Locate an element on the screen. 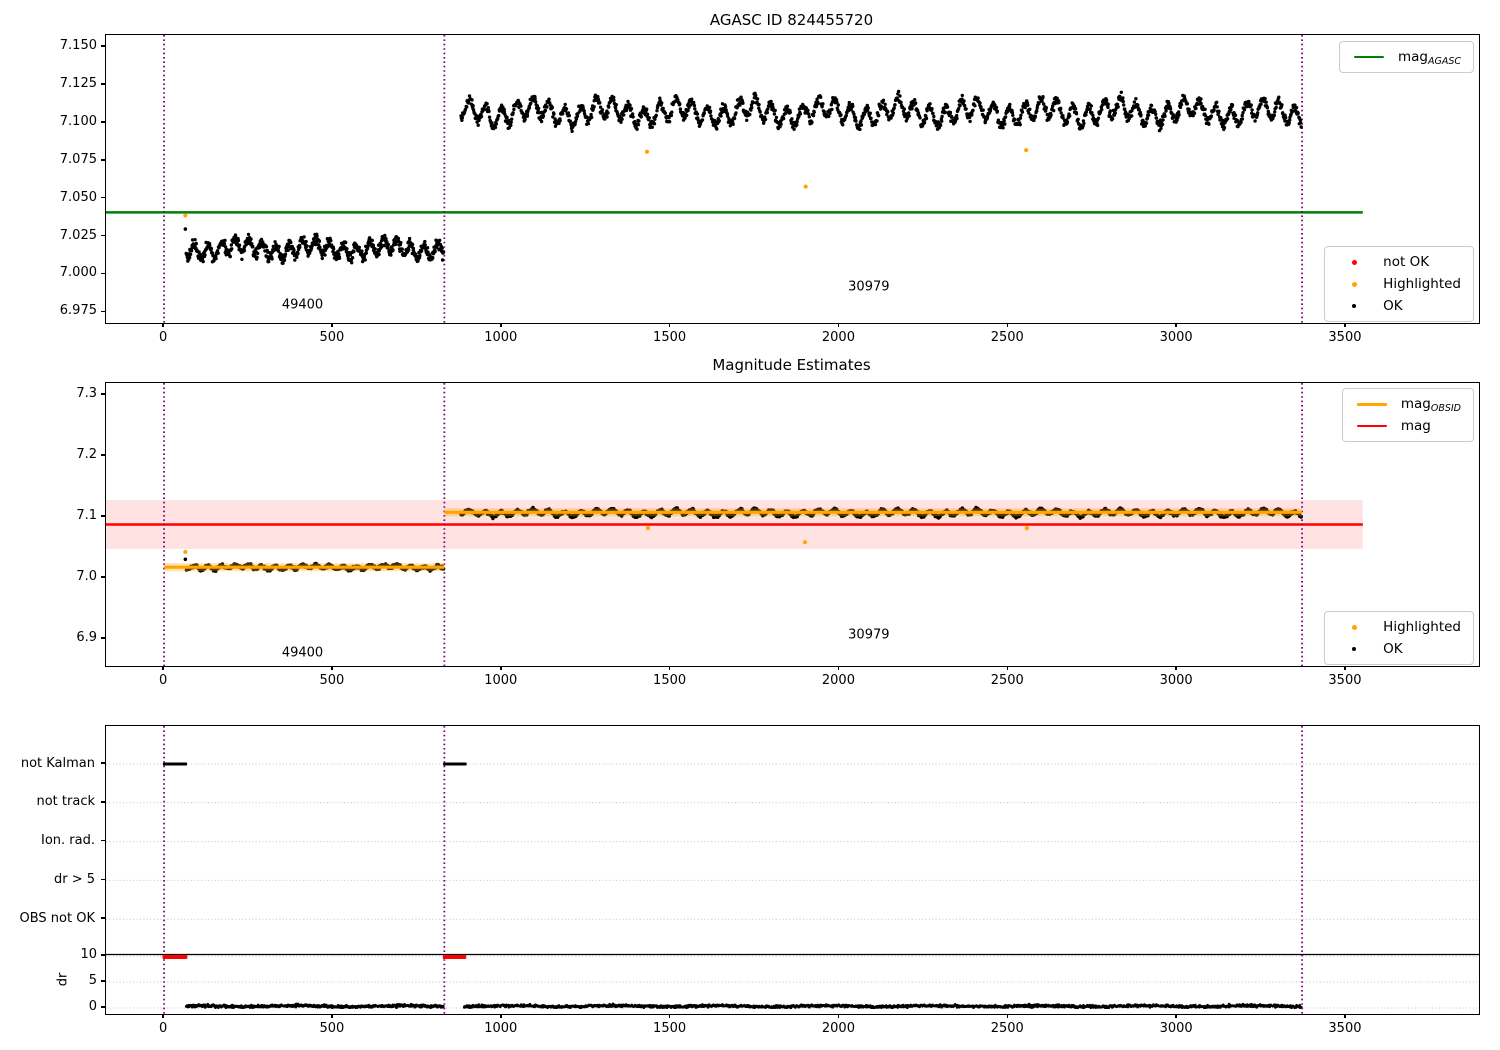 The height and width of the screenshot is (1050, 1500). legend-item: mag is located at coordinates (1408, 426).